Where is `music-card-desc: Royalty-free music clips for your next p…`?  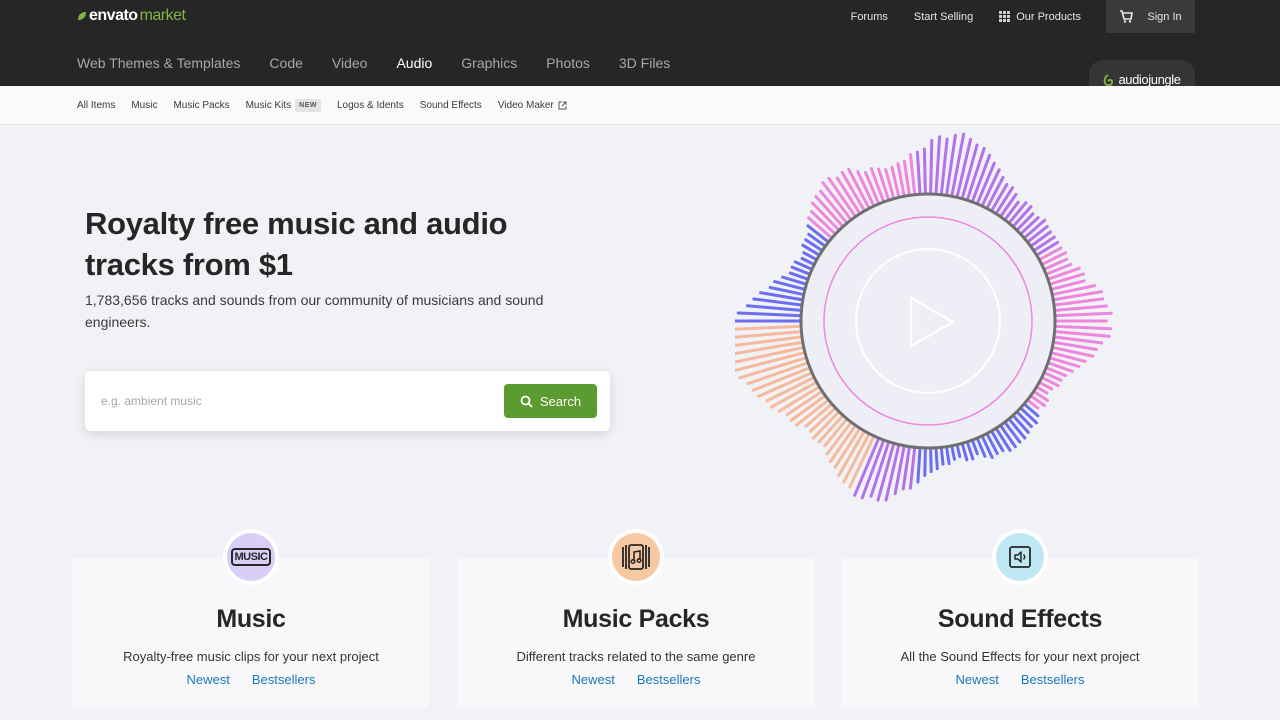
music-card-desc: Royalty-free music clips for your next p… is located at coordinates (251, 656).